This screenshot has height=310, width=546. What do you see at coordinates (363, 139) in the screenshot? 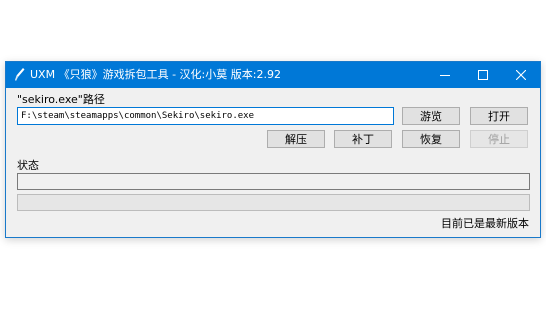
I see `patch-button: 补丁` at bounding box center [363, 139].